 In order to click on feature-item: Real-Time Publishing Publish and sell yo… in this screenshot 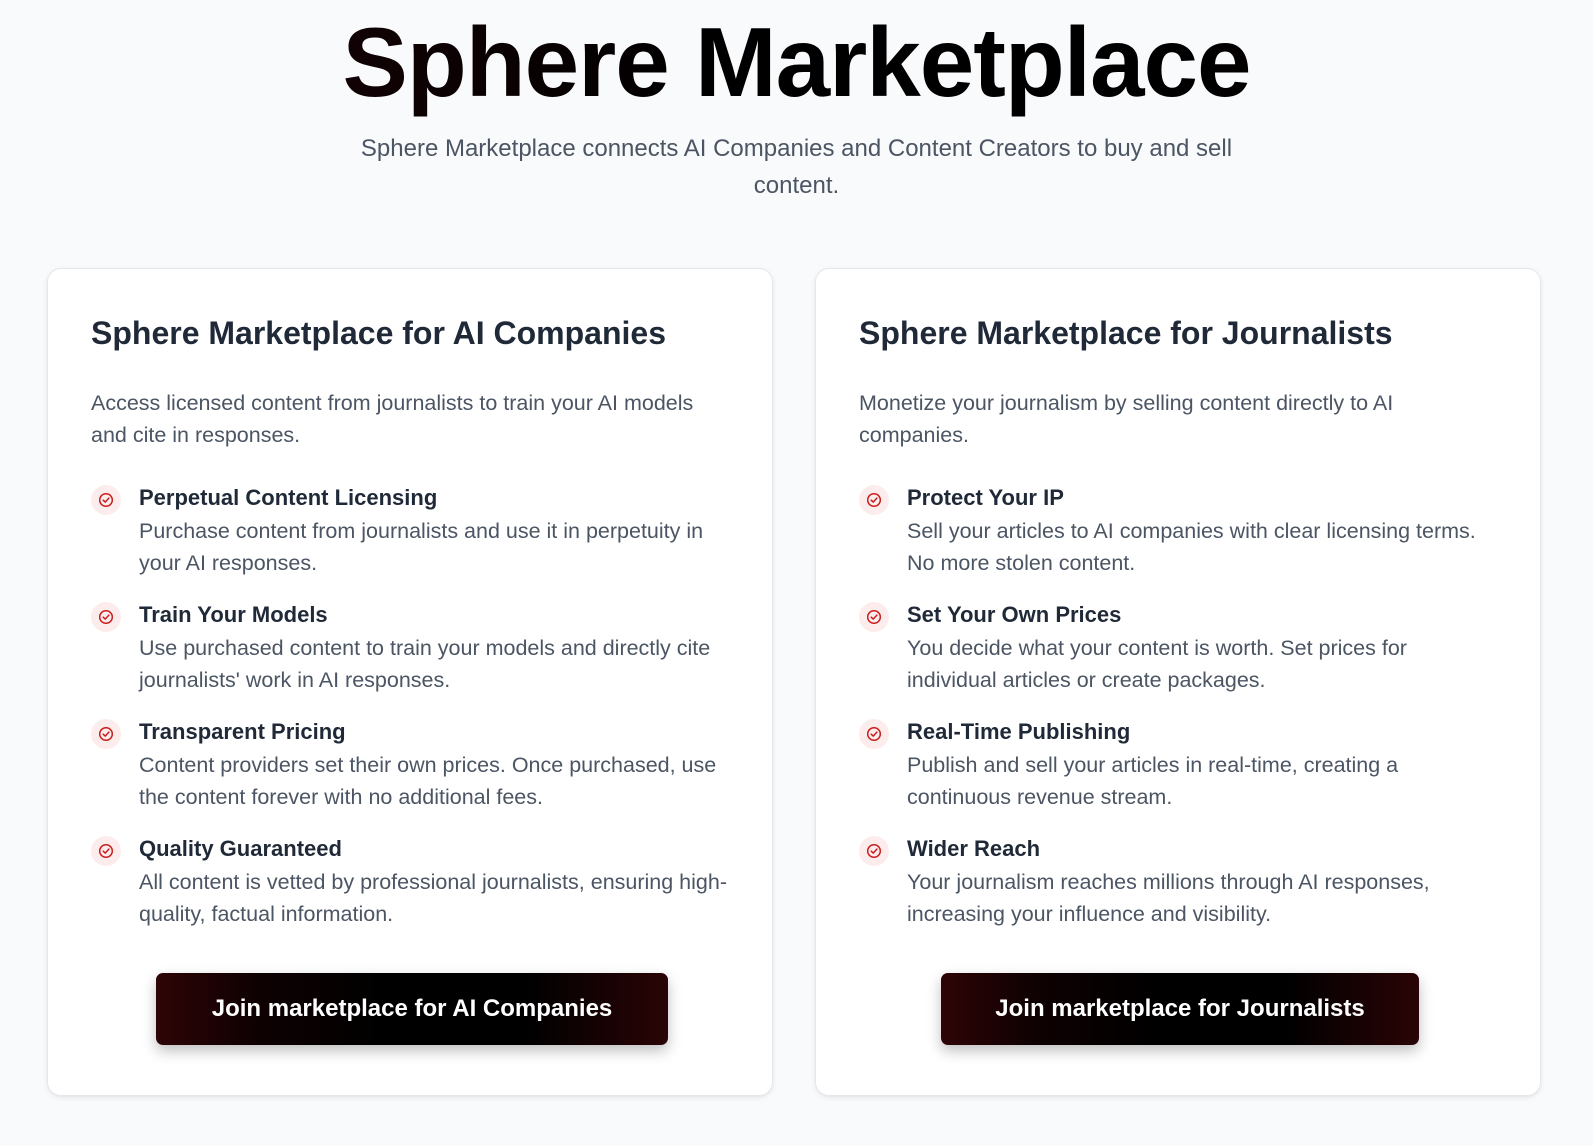, I will do `click(1179, 775)`.